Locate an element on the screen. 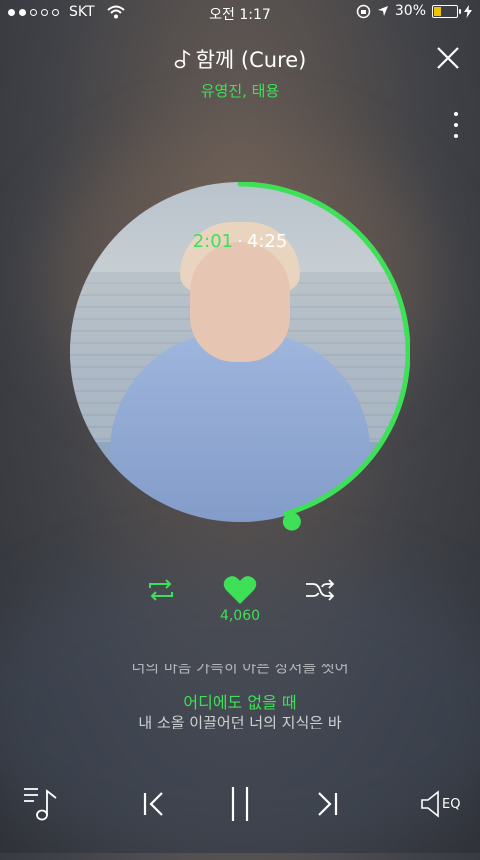  repeat-icon is located at coordinates (161, 590).